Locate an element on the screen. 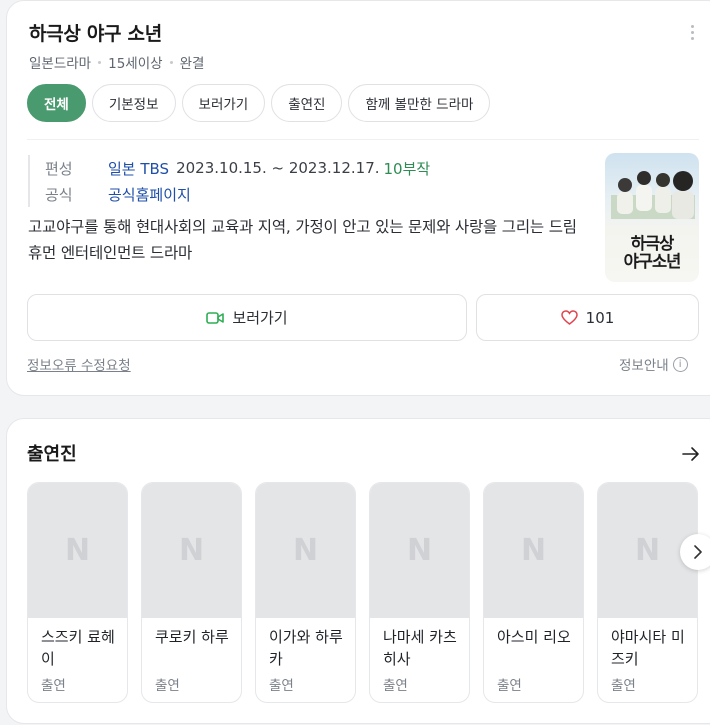  watch-button-label: 보러가기 is located at coordinates (260, 318).